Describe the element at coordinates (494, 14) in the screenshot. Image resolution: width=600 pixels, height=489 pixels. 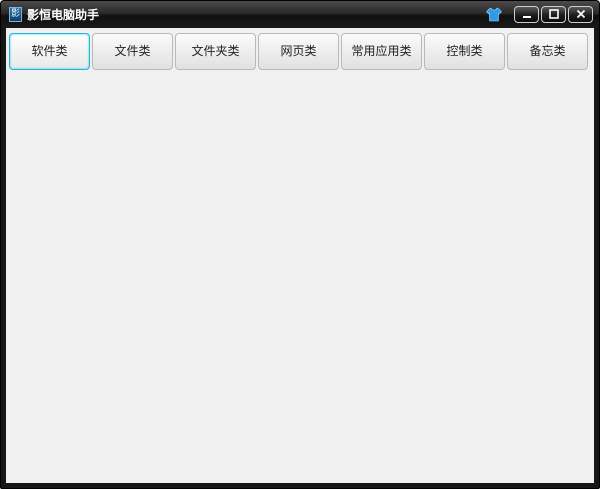
I see `shirt-icon` at that location.